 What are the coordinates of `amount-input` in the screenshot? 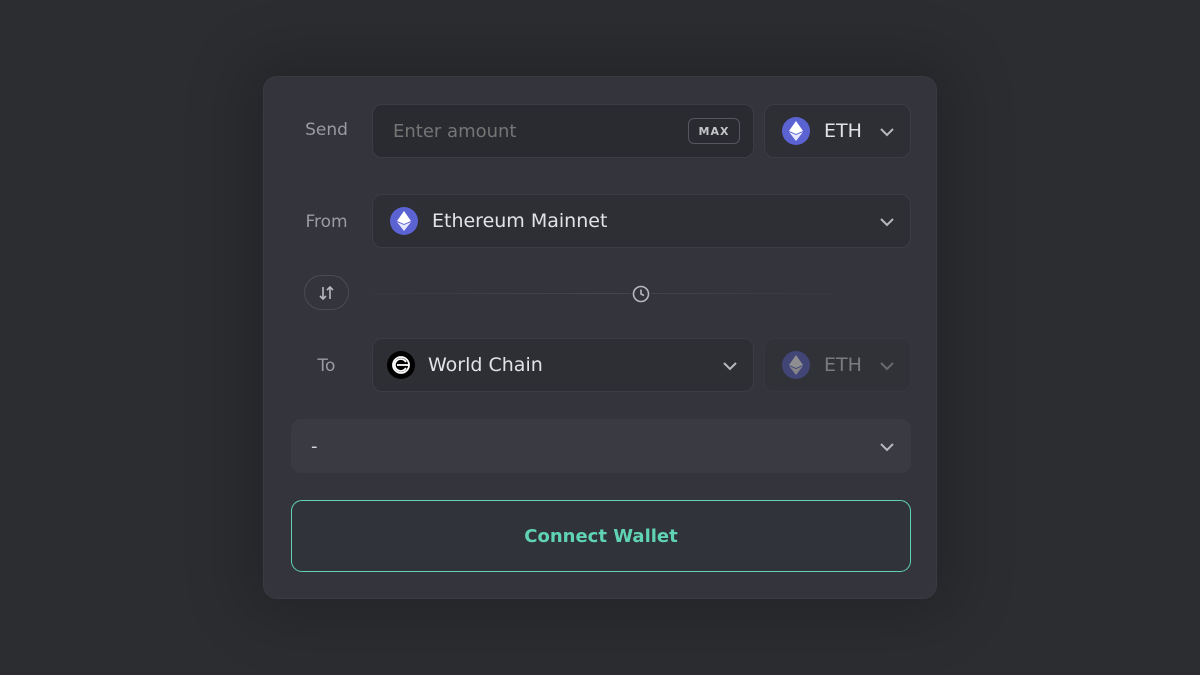 It's located at (533, 131).